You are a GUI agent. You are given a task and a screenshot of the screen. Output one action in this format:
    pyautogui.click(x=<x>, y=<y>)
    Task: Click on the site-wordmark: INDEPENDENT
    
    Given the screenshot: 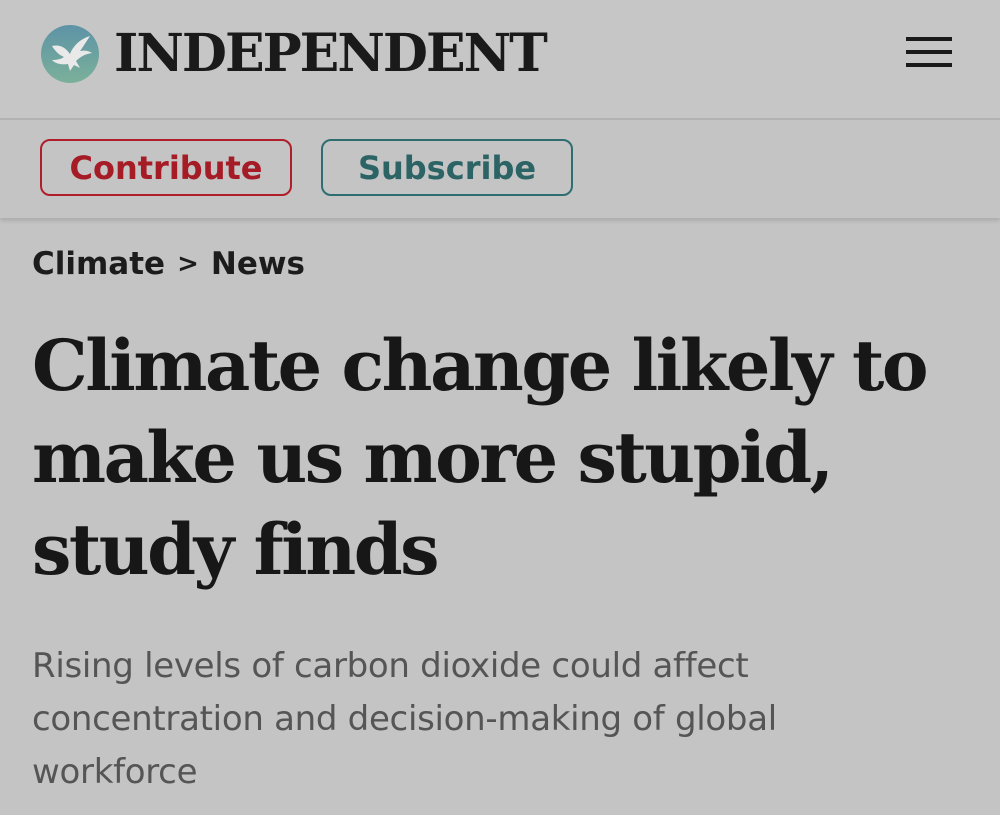 What is the action you would take?
    pyautogui.click(x=331, y=53)
    